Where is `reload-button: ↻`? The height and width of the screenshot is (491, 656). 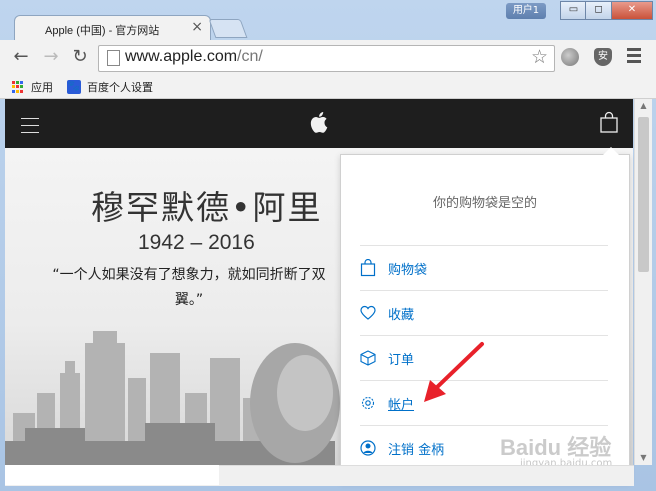 reload-button: ↻ is located at coordinates (80, 56).